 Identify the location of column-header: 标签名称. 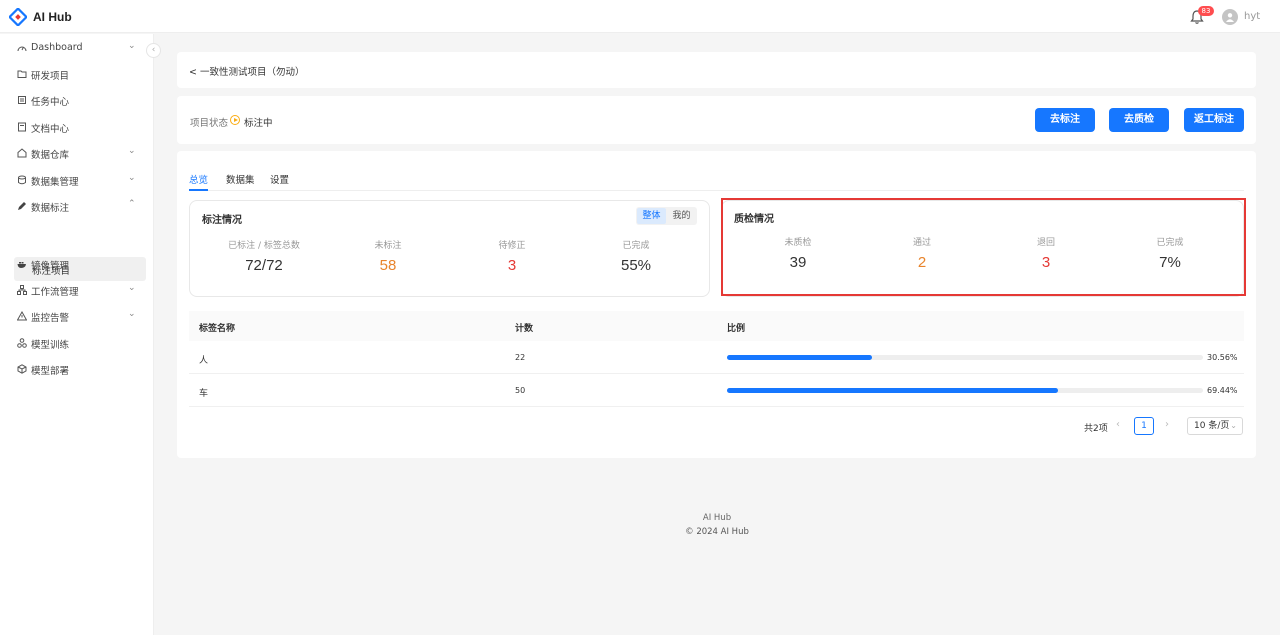
(217, 329).